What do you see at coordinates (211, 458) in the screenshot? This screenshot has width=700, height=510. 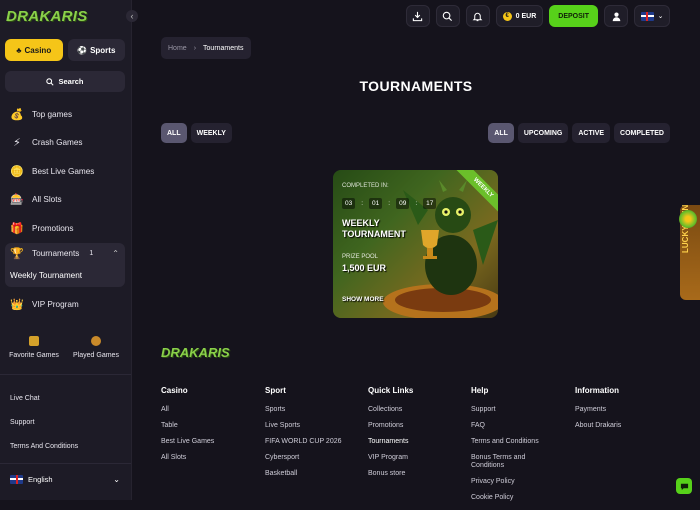 I see `footer-link: All Slots` at bounding box center [211, 458].